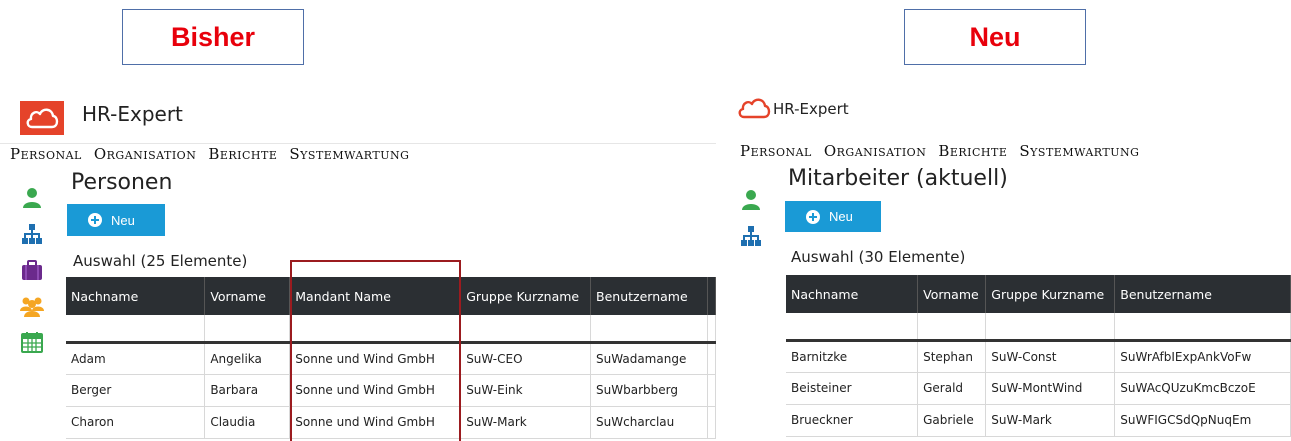 This screenshot has height=441, width=1291. Describe the element at coordinates (247, 358) in the screenshot. I see `cell-vorname: Angelika` at that location.